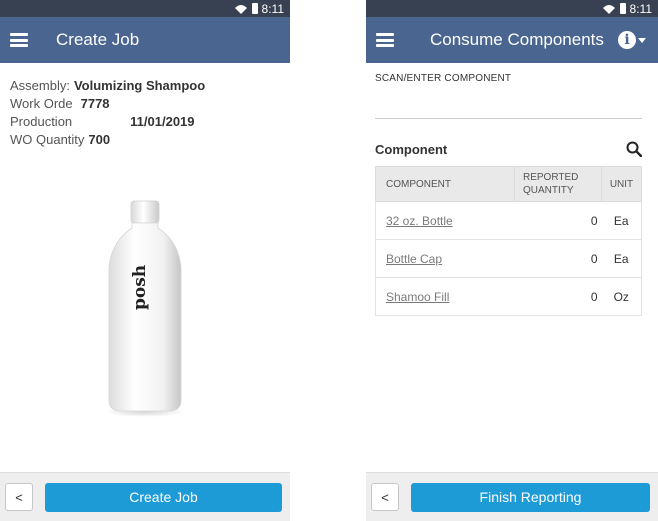 Image resolution: width=658 pixels, height=521 pixels. Describe the element at coordinates (139, 85) in the screenshot. I see `detail-value: Volumizing Shampoo` at that location.